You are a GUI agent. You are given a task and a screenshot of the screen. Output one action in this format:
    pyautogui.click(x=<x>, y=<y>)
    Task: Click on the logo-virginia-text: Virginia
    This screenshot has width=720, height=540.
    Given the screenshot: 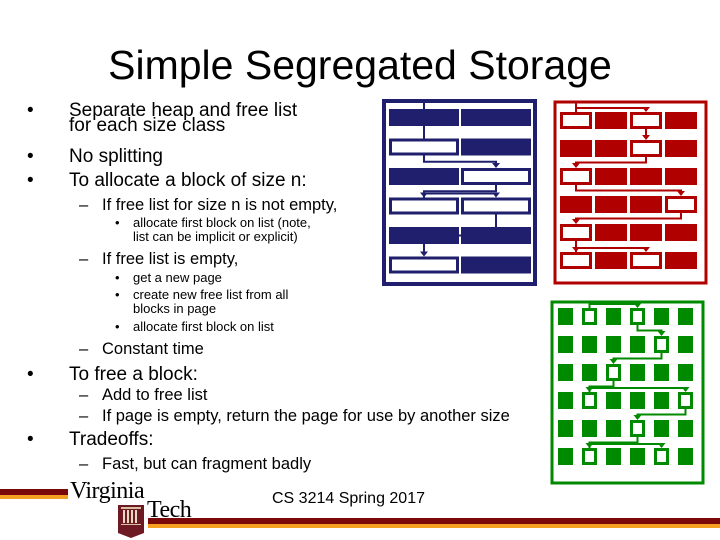 What is the action you would take?
    pyautogui.click(x=107, y=491)
    